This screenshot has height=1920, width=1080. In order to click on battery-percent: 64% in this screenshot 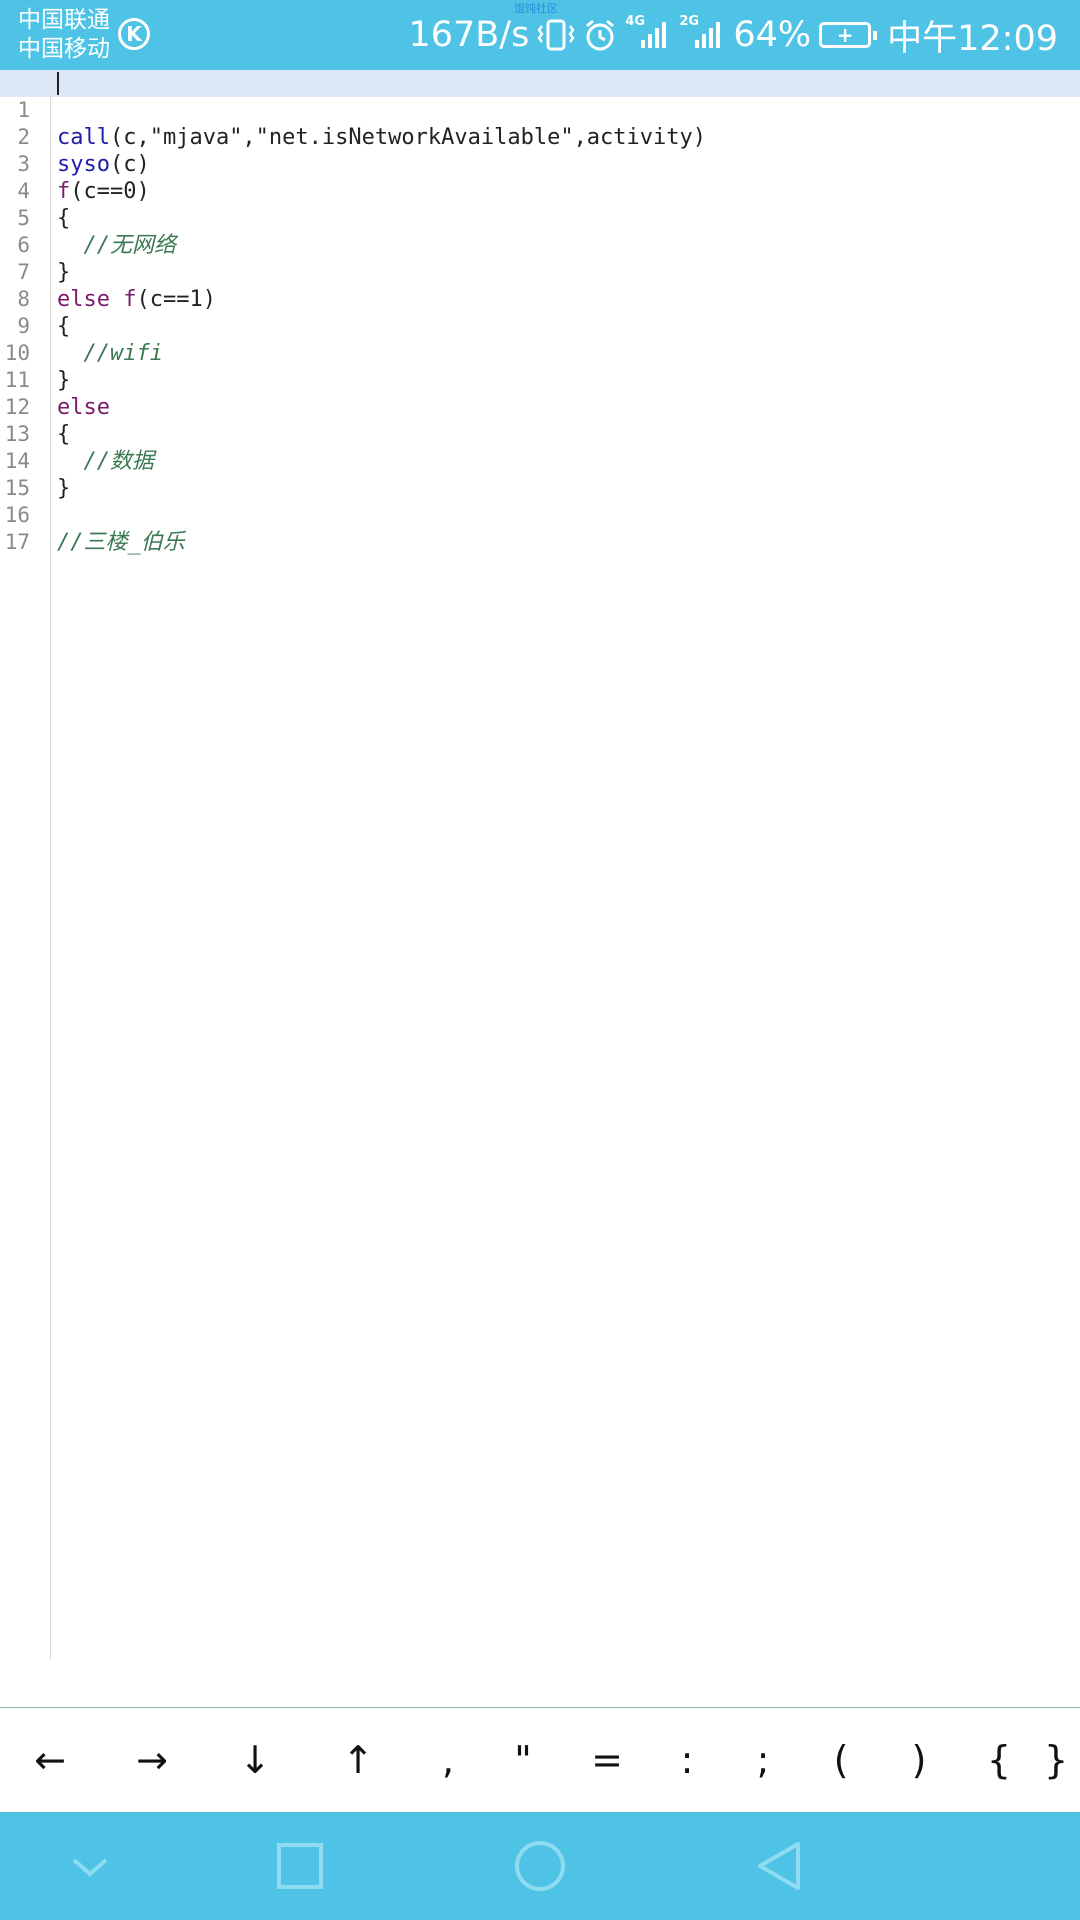, I will do `click(772, 35)`.